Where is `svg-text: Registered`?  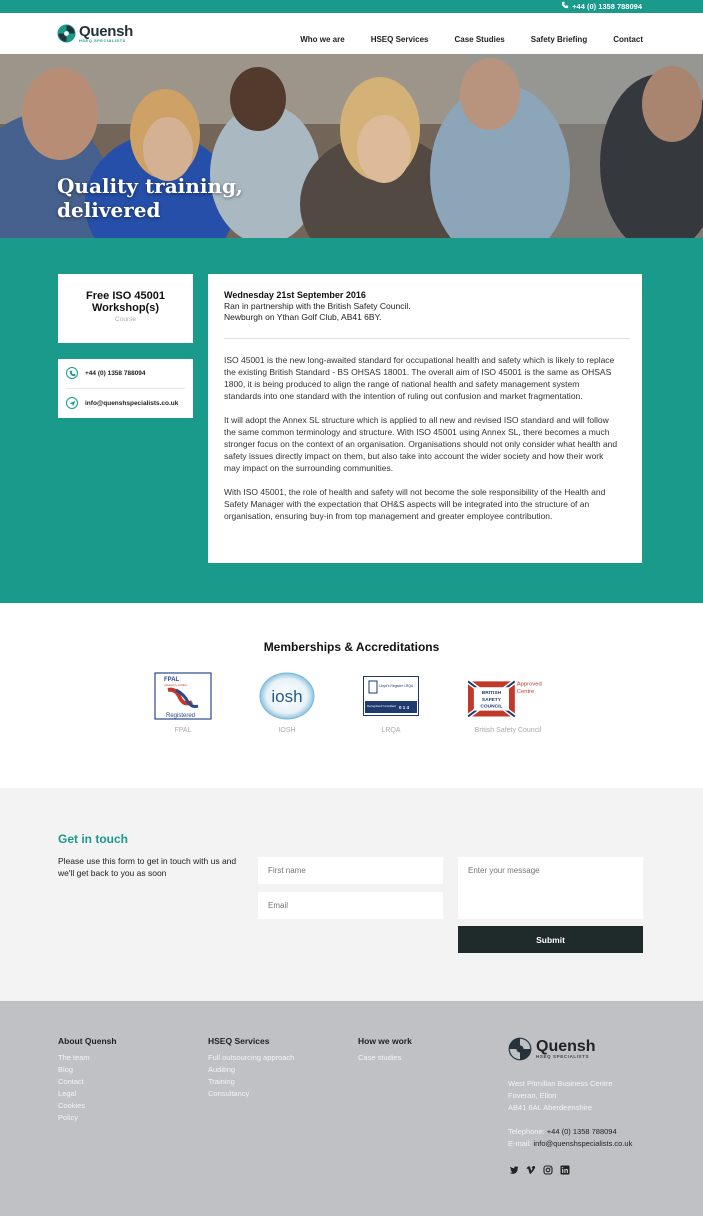
svg-text: Registered is located at coordinates (180, 716).